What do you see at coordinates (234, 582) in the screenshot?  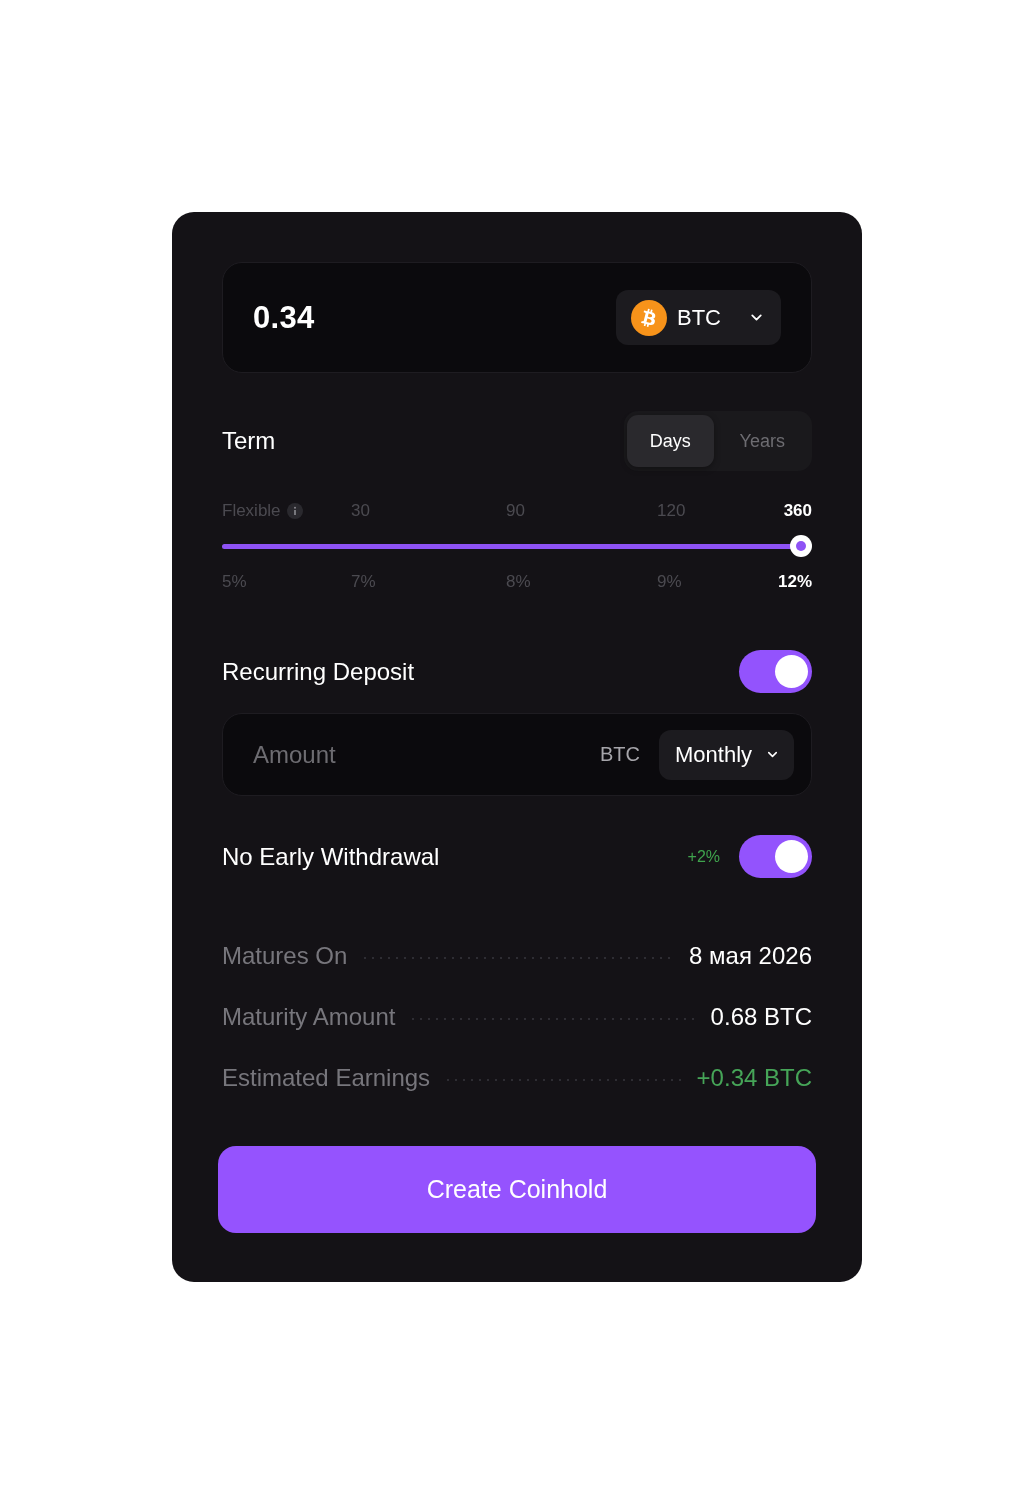 I see `rate-label: 5%` at bounding box center [234, 582].